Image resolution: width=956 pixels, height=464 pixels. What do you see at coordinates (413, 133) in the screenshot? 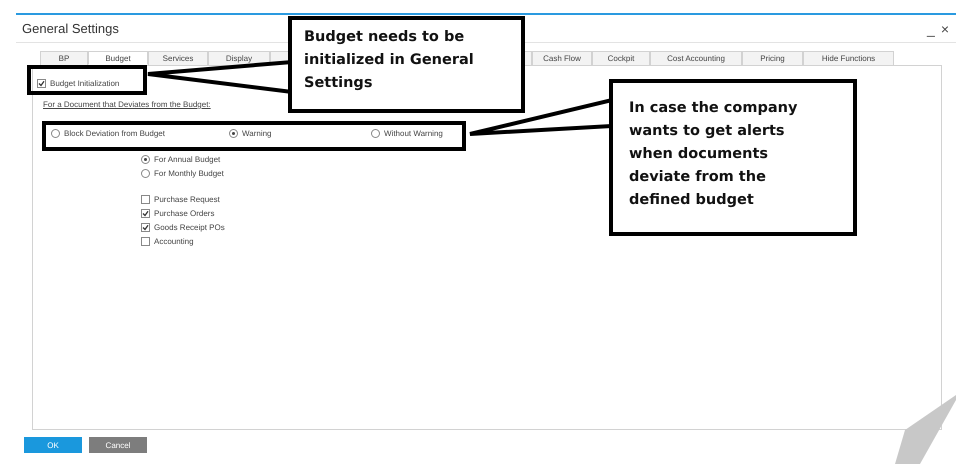
I see `radio-label: Without Warning` at bounding box center [413, 133].